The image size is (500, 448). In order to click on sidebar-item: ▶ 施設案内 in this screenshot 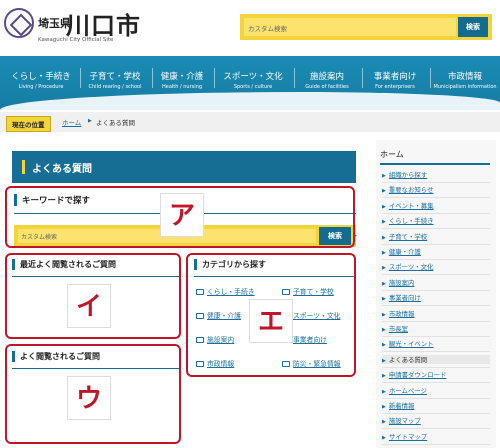, I will do `click(398, 282)`.